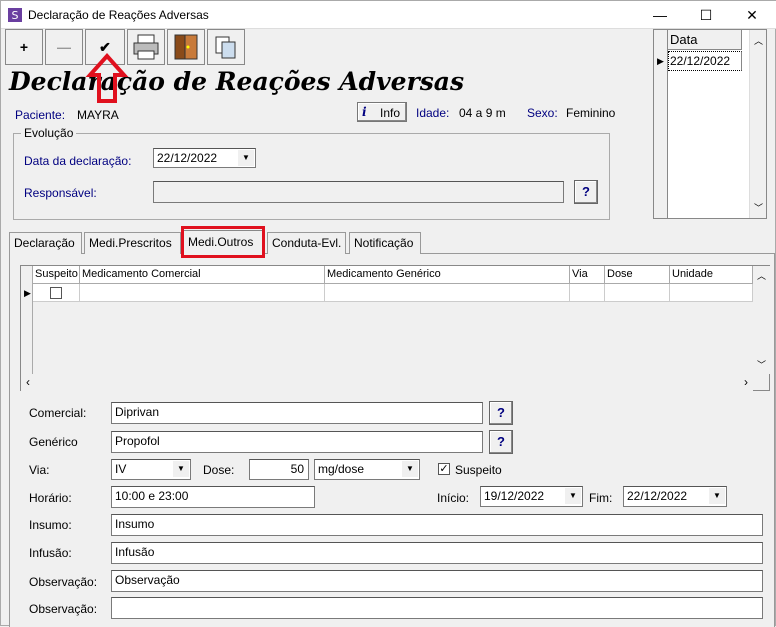  What do you see at coordinates (657, 496) in the screenshot?
I see `fim-value: 22/12/2022` at bounding box center [657, 496].